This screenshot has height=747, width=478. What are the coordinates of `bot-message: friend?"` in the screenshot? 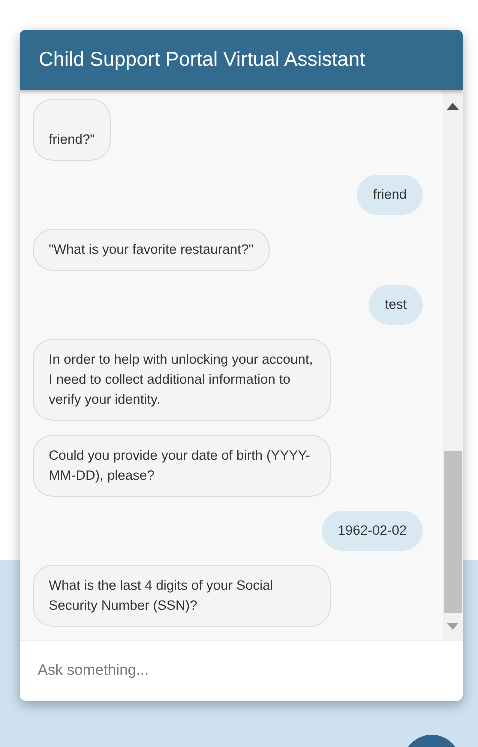 It's located at (72, 130).